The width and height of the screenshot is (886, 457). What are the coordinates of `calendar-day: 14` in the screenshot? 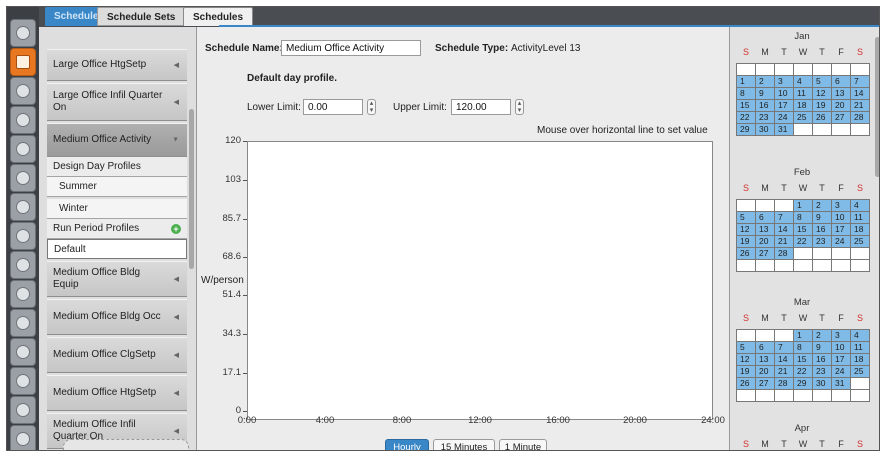 It's located at (860, 94).